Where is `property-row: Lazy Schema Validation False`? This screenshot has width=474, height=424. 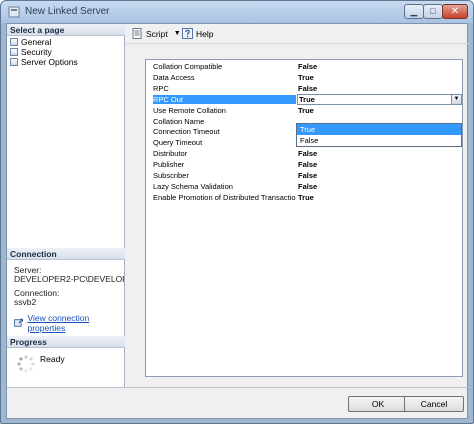 property-row: Lazy Schema Validation False is located at coordinates (304, 186).